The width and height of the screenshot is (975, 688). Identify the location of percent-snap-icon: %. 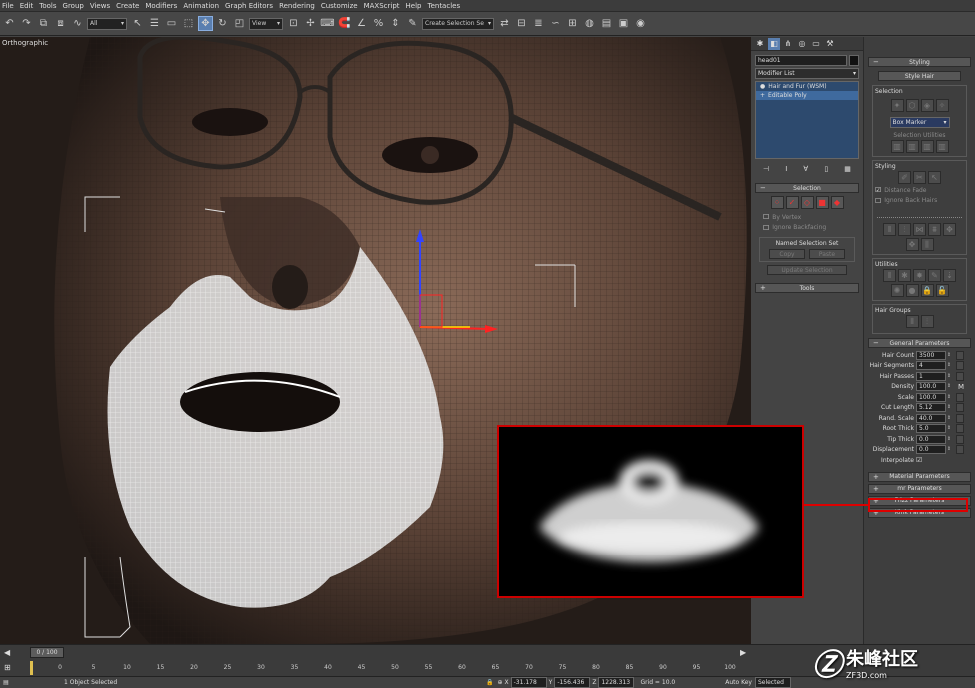
(378, 23).